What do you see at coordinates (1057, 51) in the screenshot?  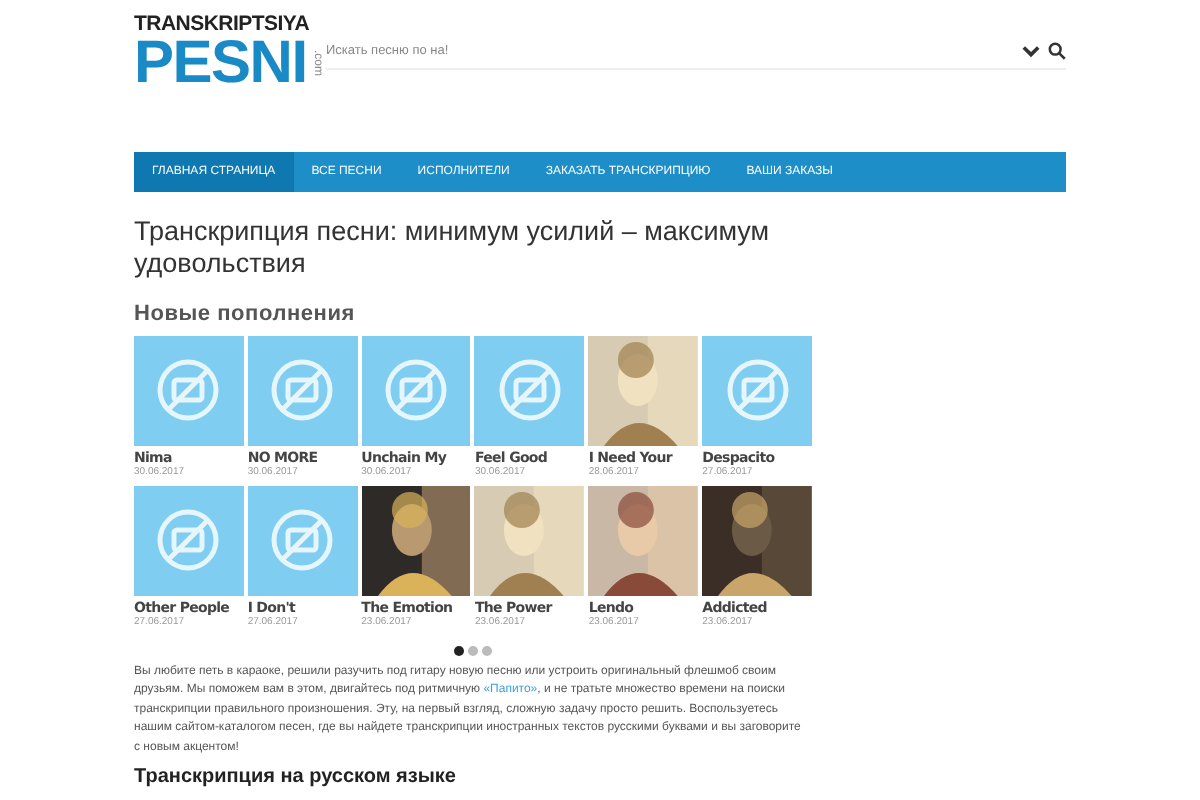 I see `search-icon` at bounding box center [1057, 51].